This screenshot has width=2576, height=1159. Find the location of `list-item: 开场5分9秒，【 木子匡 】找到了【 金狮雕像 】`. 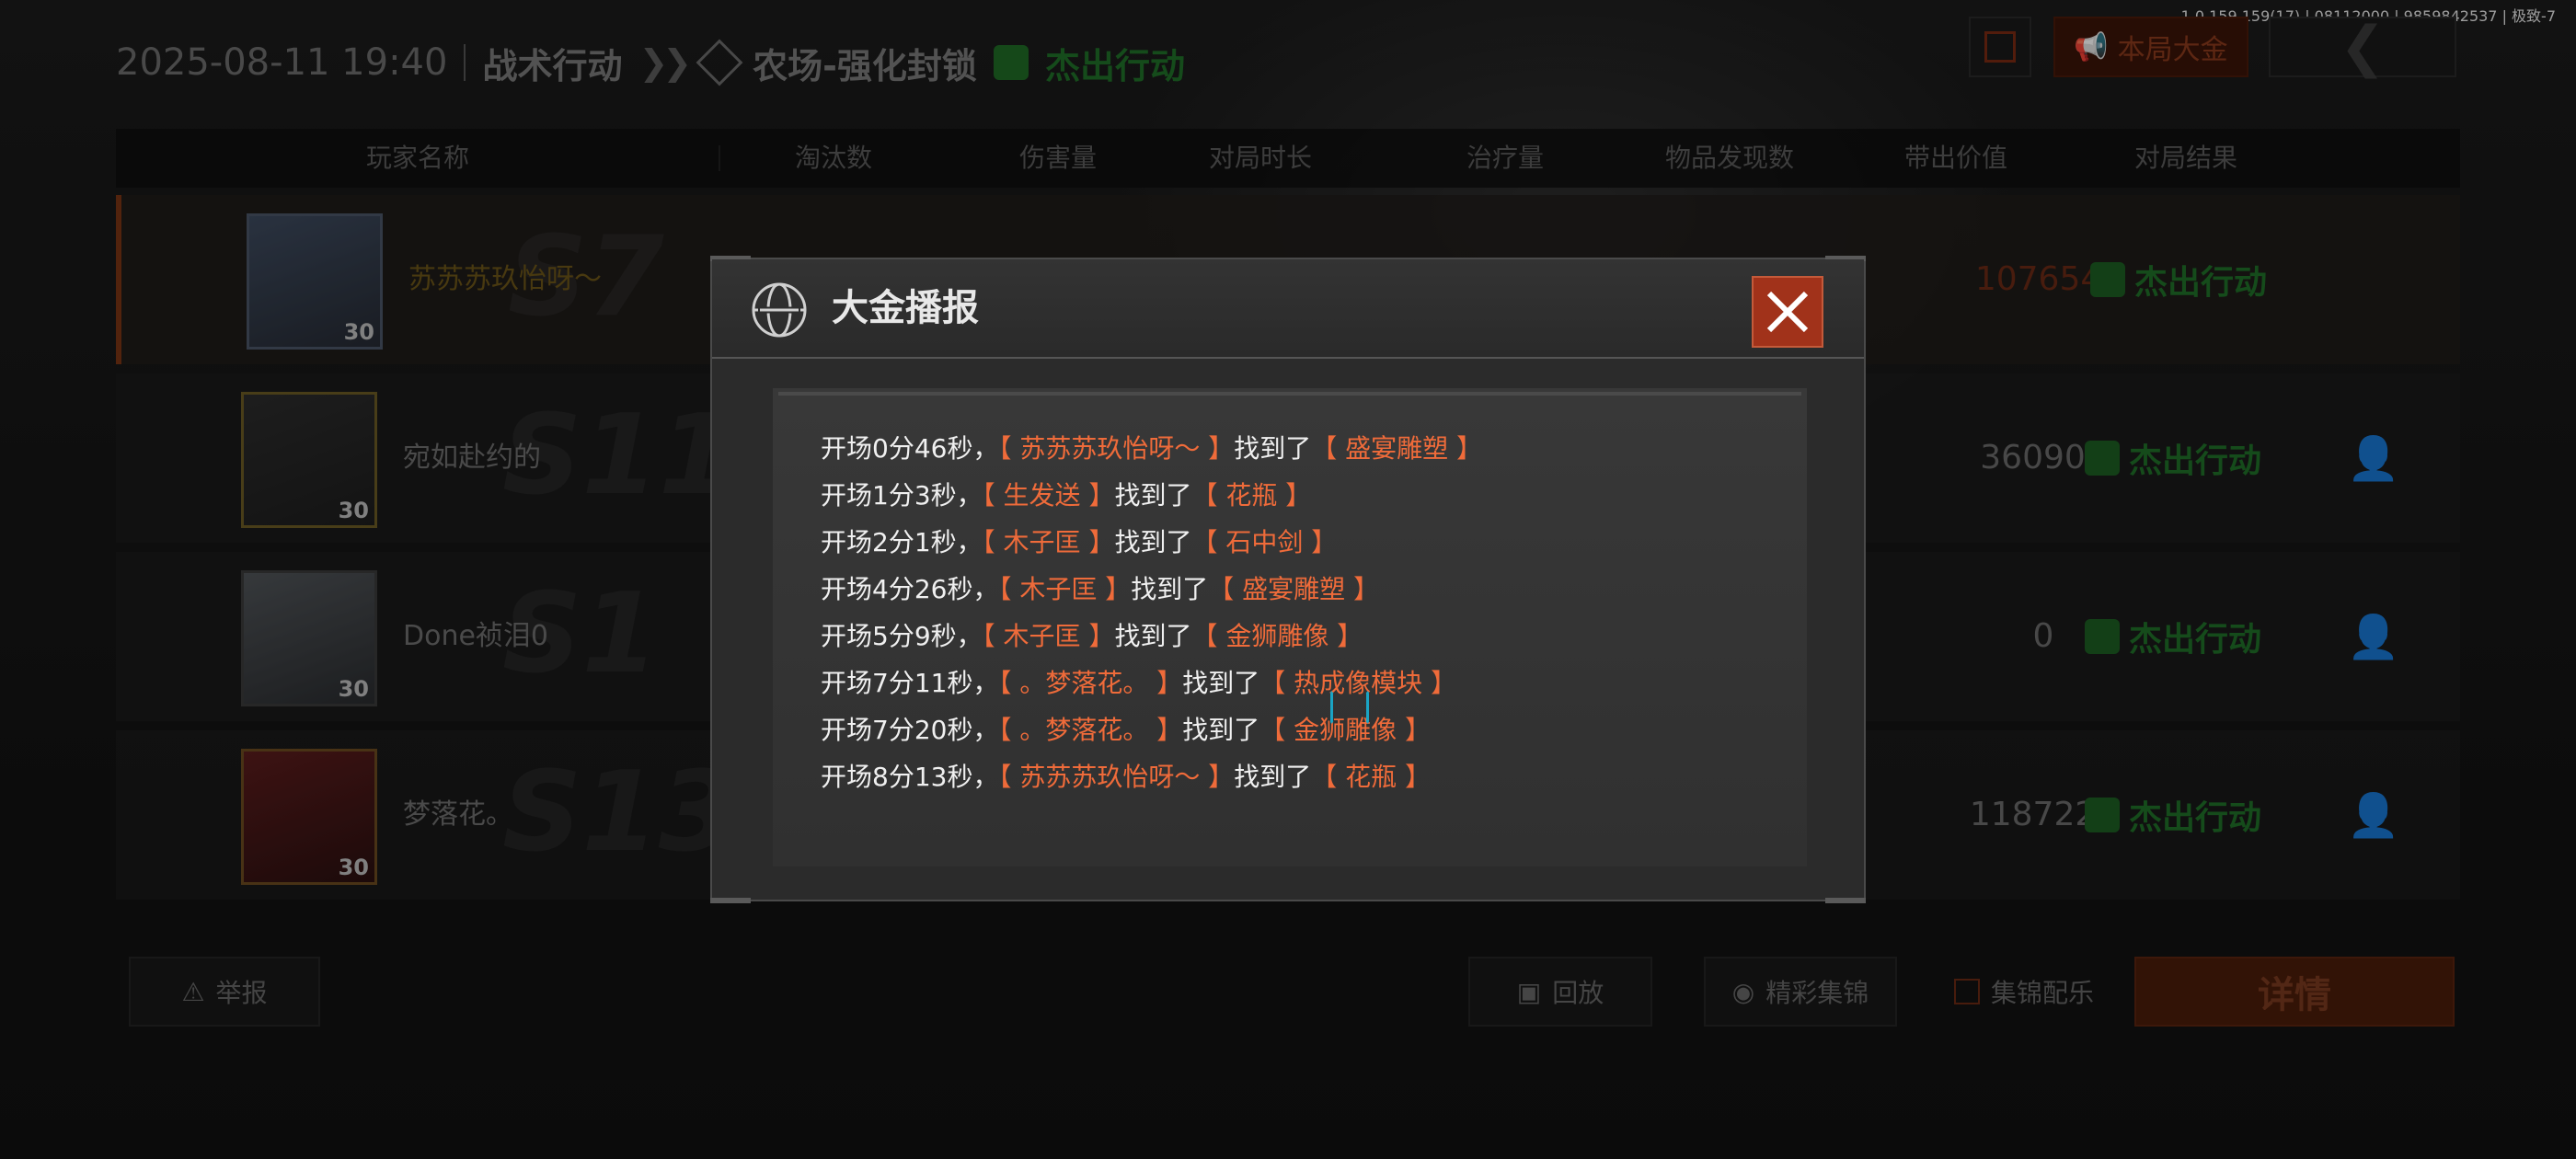

list-item: 开场5分9秒，【 木子匡 】找到了【 金狮雕像 】 is located at coordinates (1092, 636).